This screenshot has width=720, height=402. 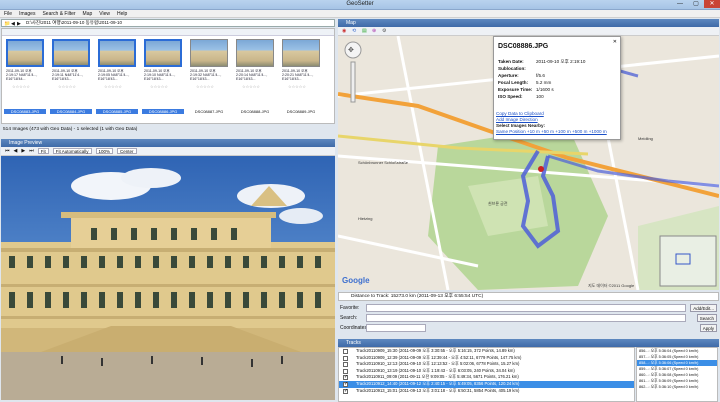 What do you see at coordinates (374, 31) in the screenshot?
I see `zoom-icon: ⊕` at bounding box center [374, 31].